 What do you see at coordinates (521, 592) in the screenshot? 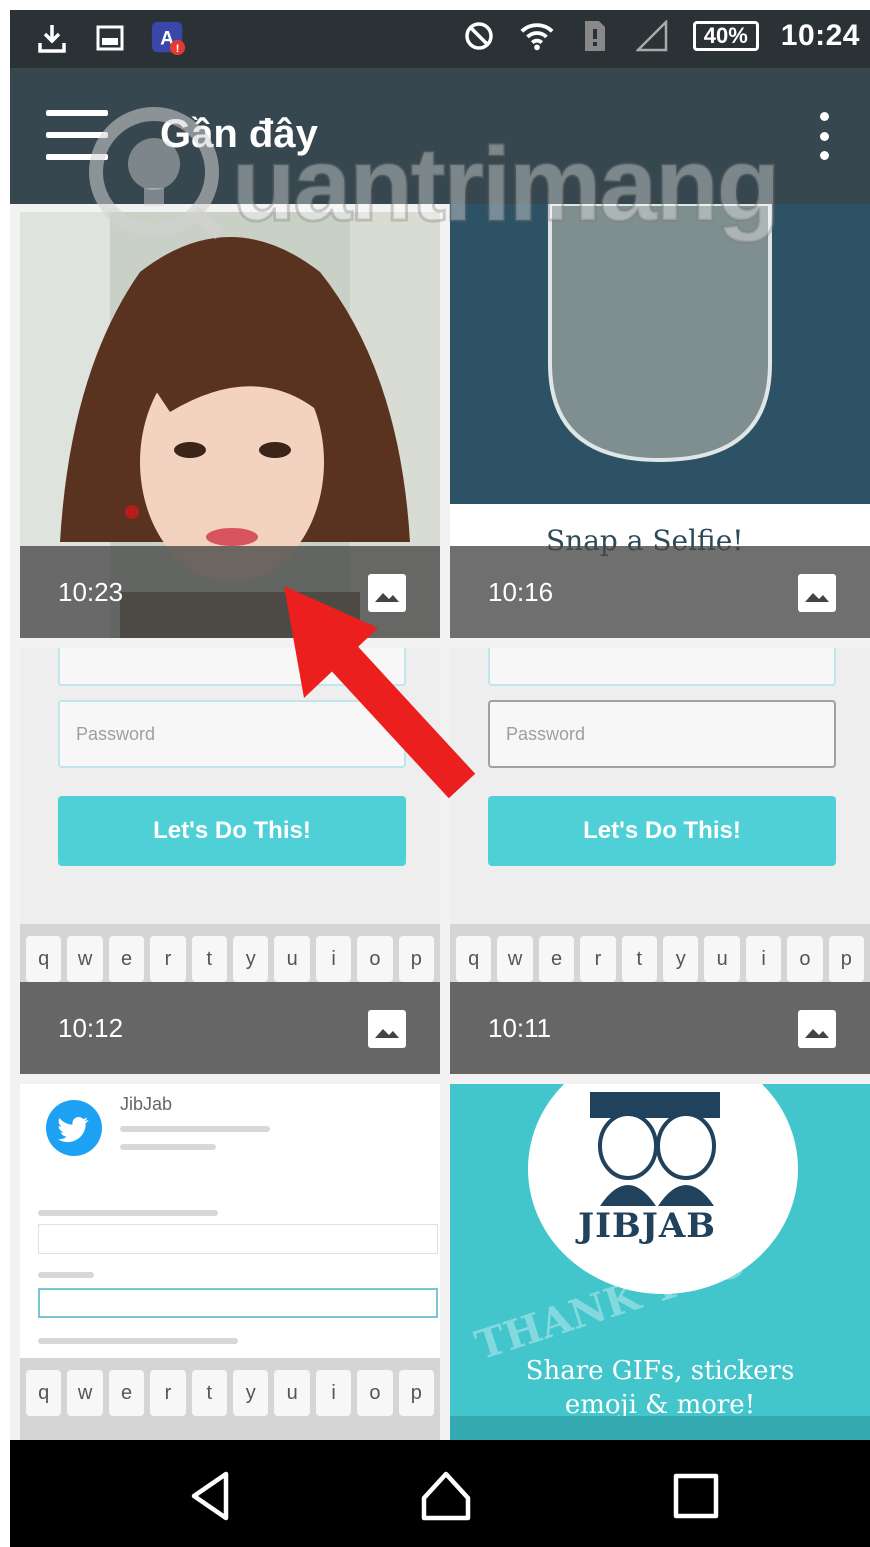
I see `tile-timestamp: 10:16` at bounding box center [521, 592].